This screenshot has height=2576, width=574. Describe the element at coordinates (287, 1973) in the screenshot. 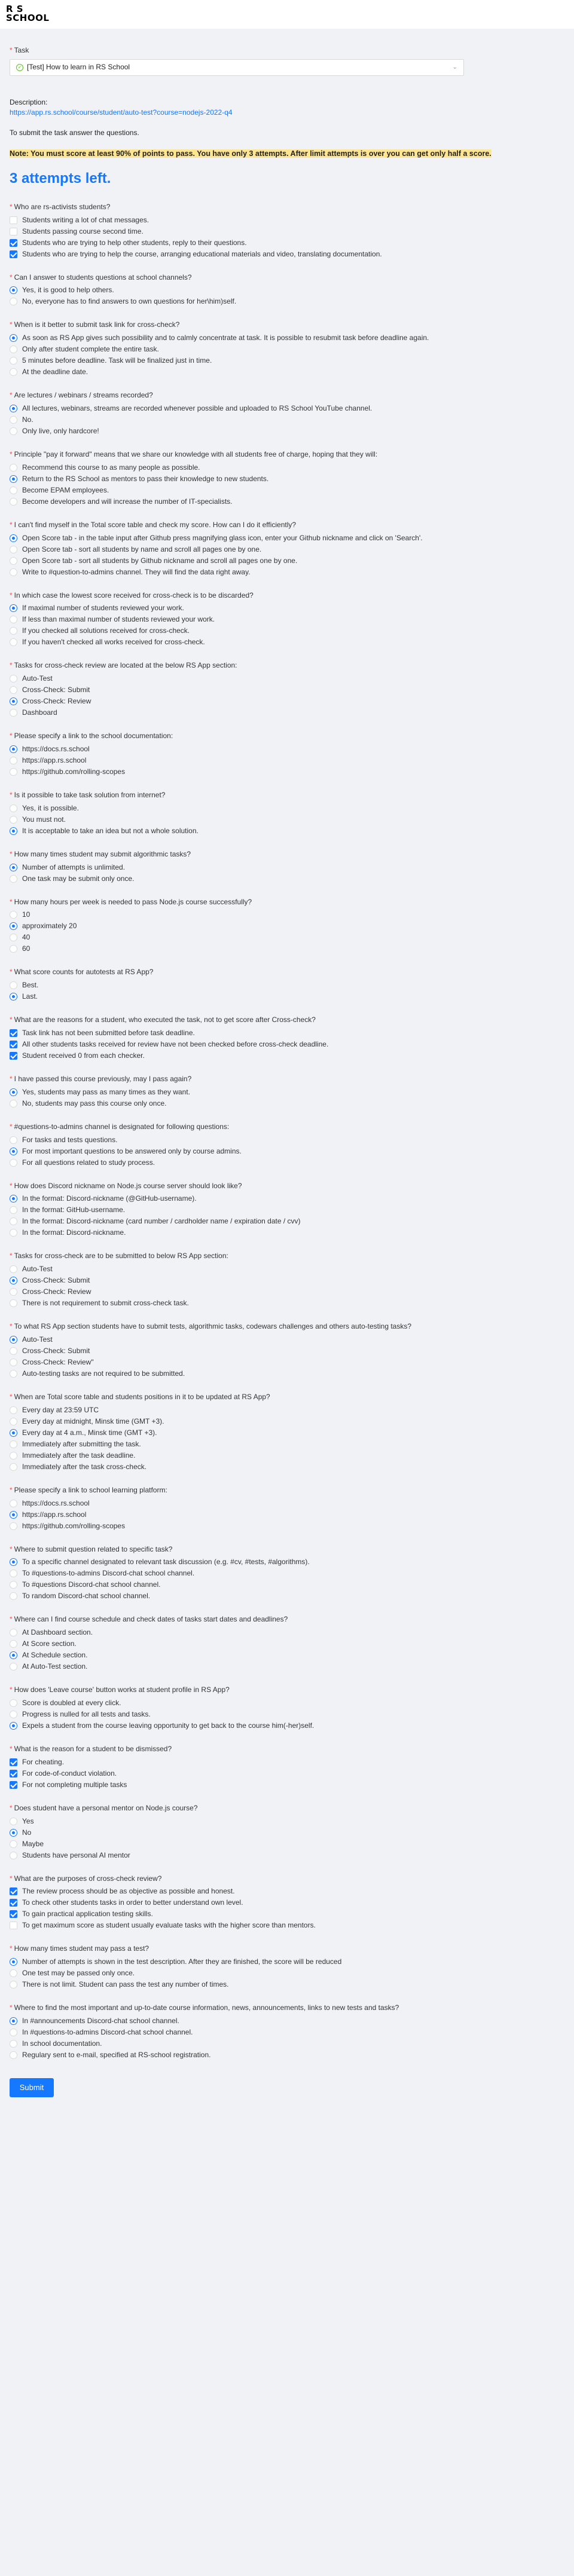

I see `radio-option: One test may be passed only once.` at that location.